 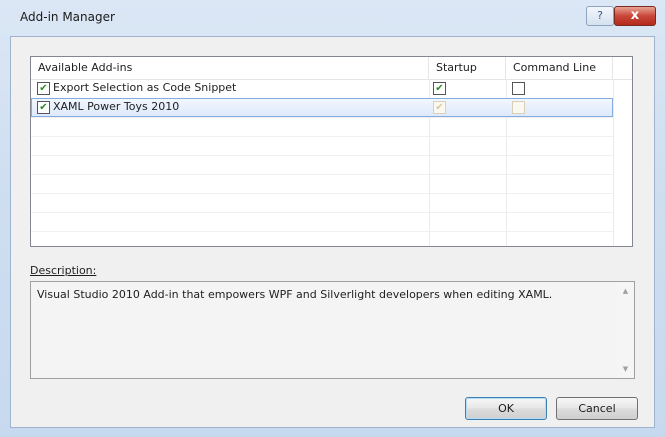 I want to click on description-label-text: Description:, so click(x=63, y=270).